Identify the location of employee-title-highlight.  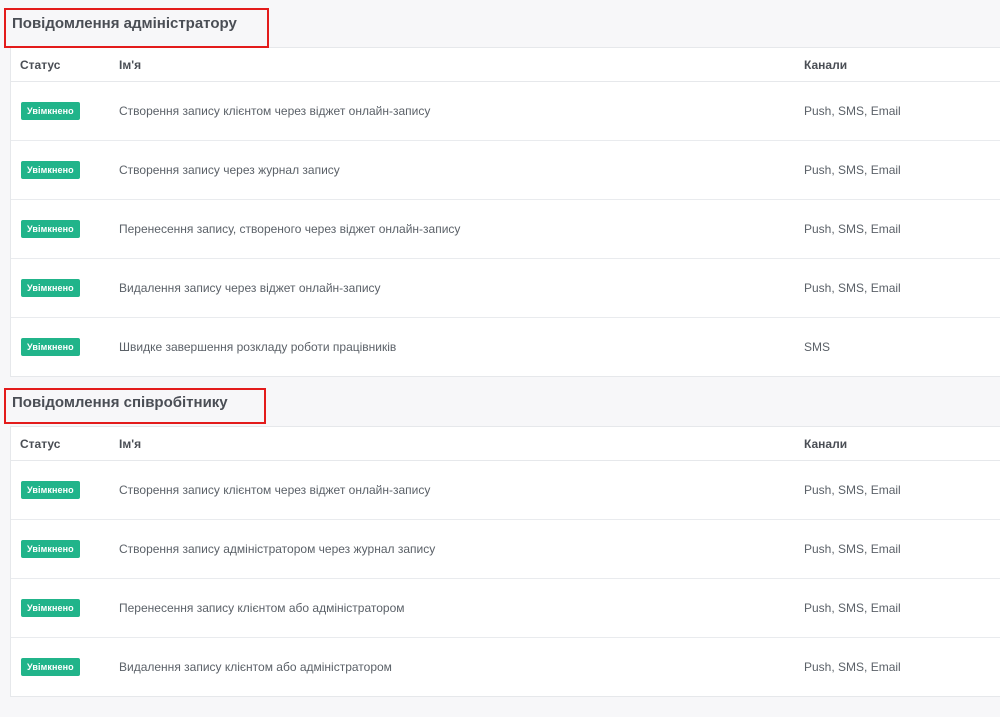
(135, 406).